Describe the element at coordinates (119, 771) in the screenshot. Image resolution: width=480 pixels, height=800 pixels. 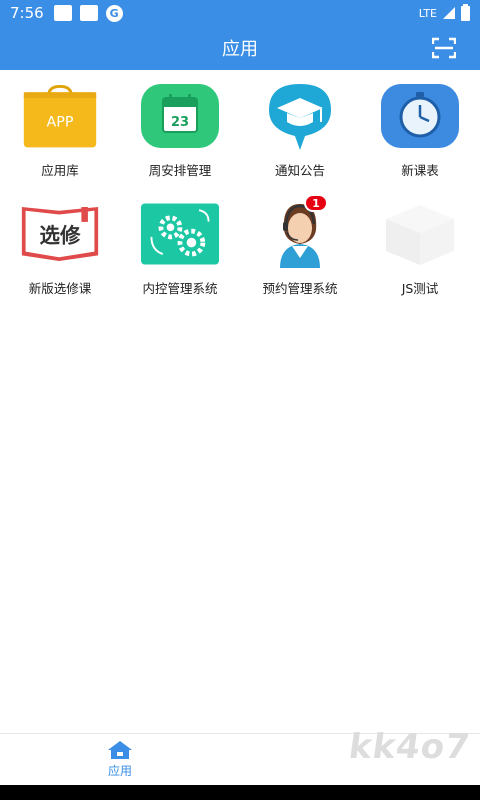
I see `tab-label: 应用` at that location.